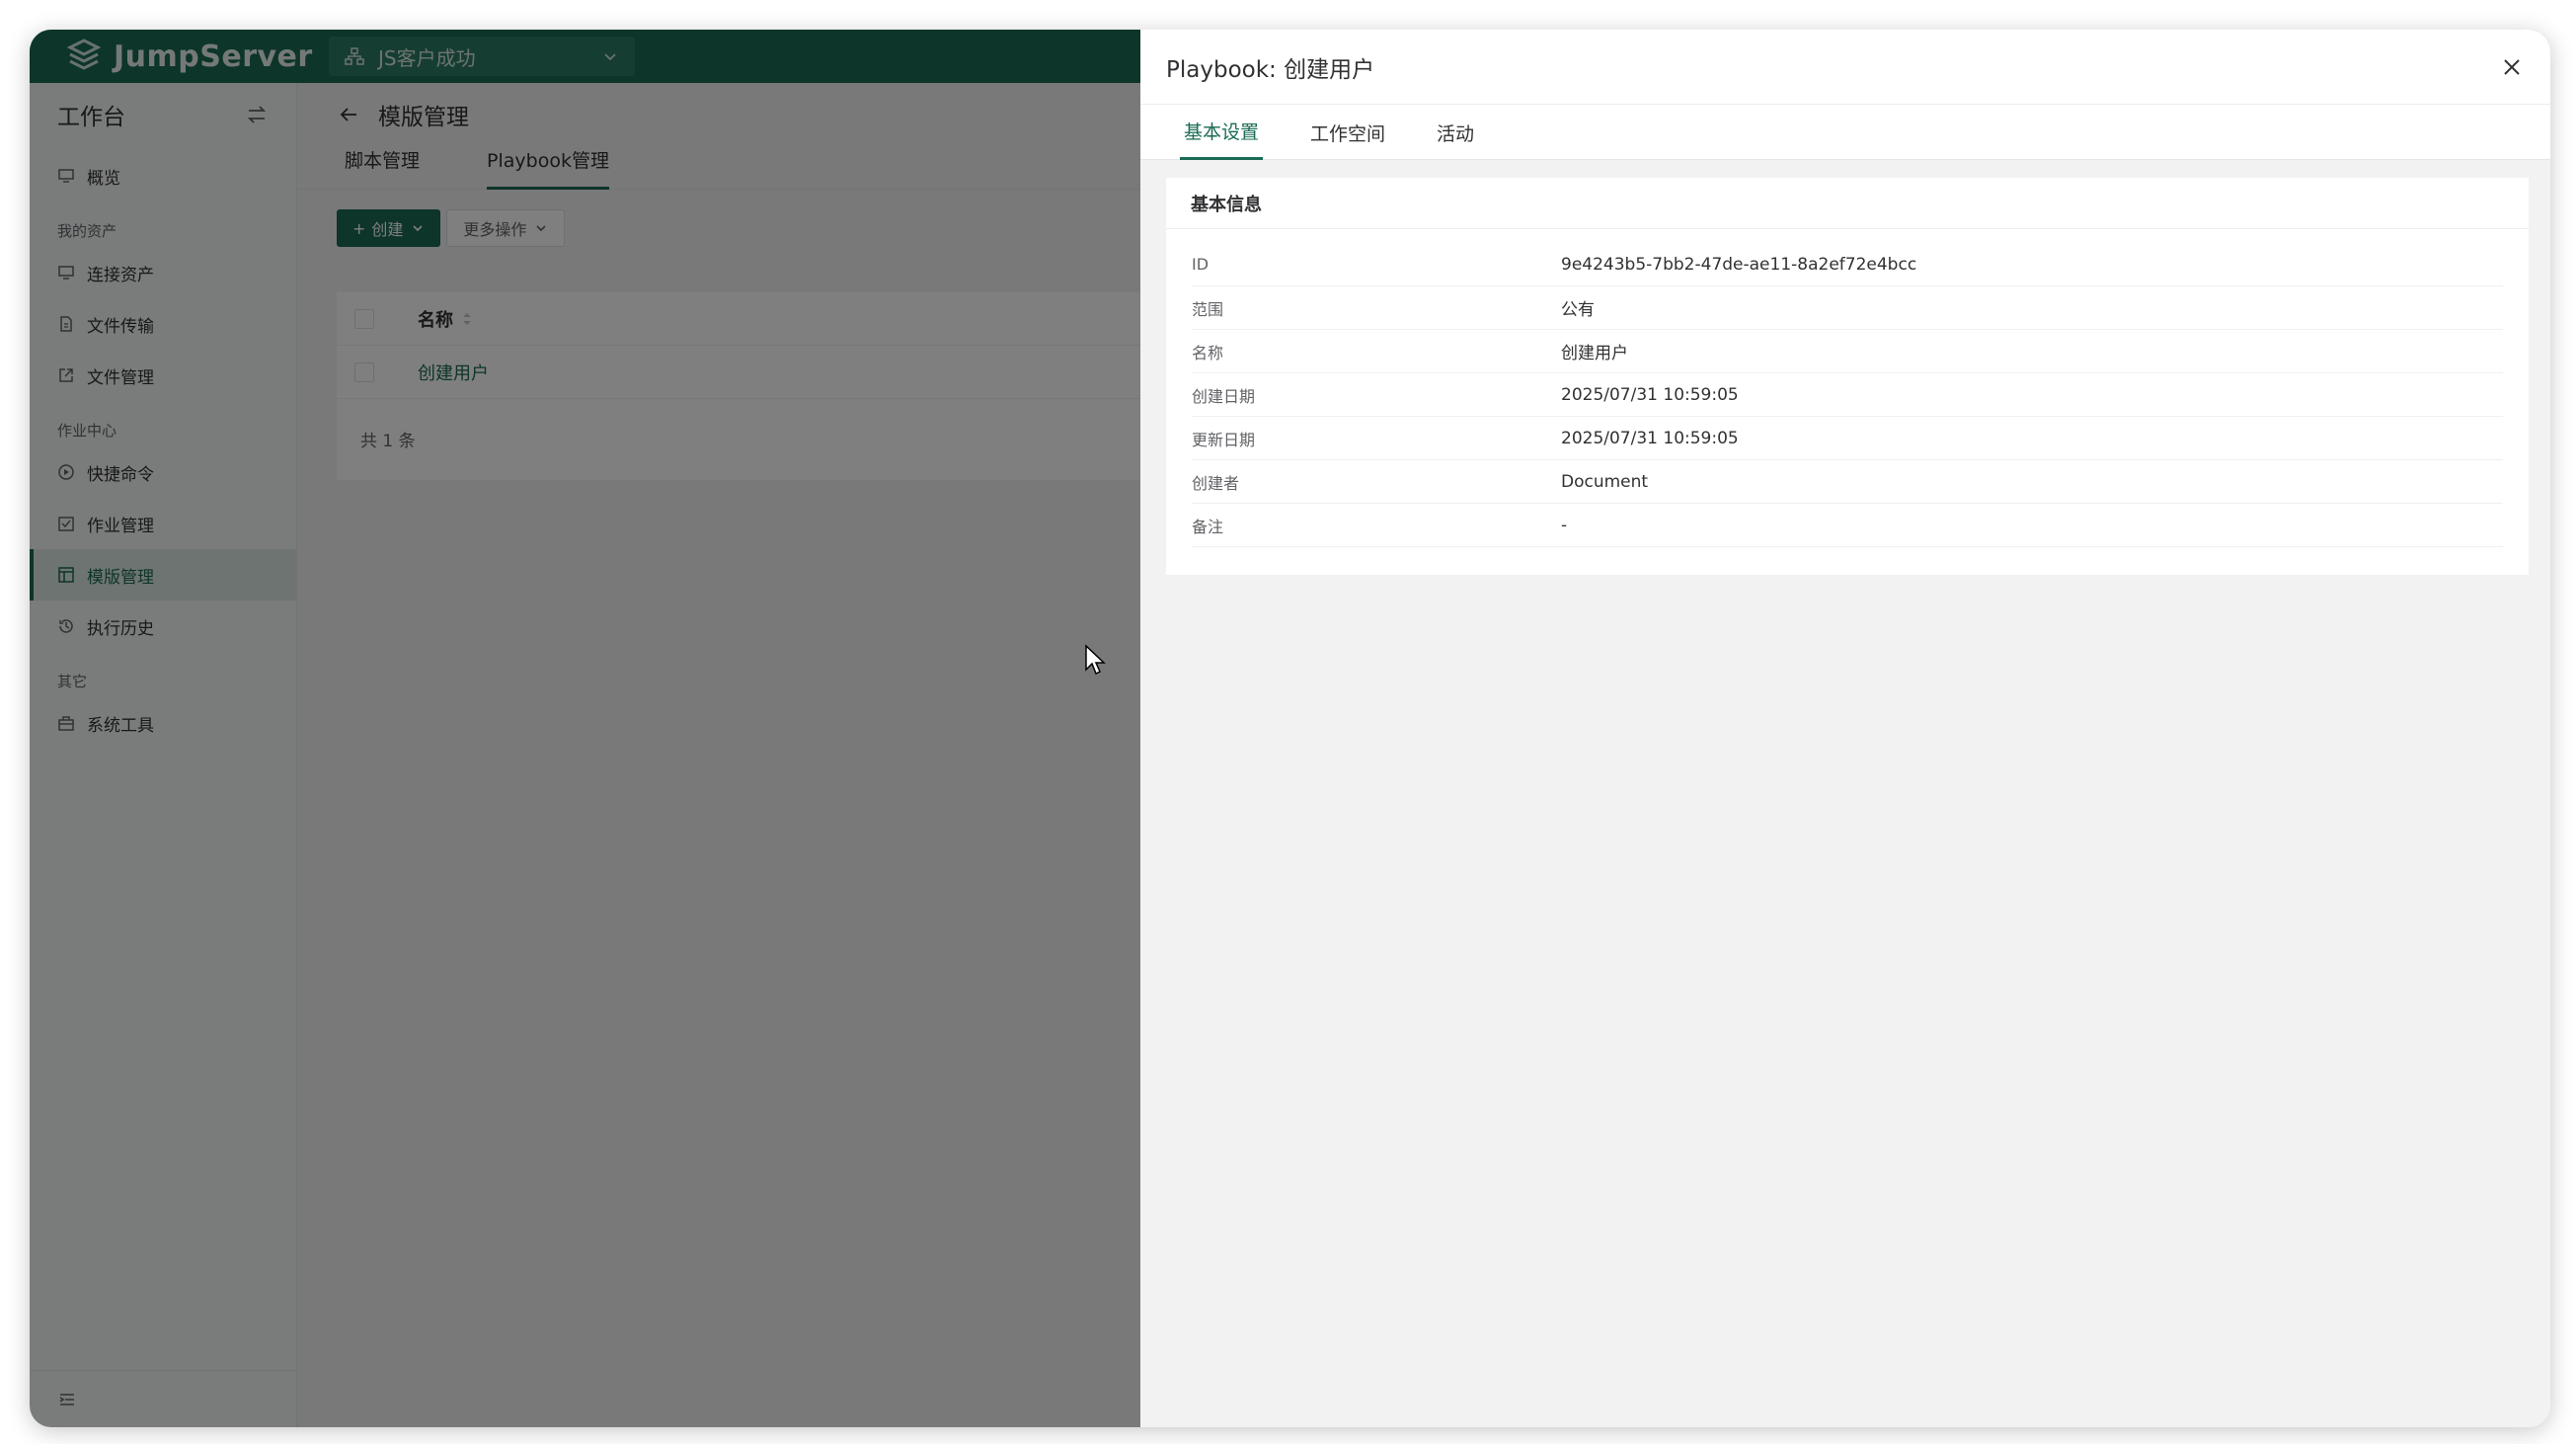  What do you see at coordinates (1208, 352) in the screenshot?
I see `info-label: 名称` at bounding box center [1208, 352].